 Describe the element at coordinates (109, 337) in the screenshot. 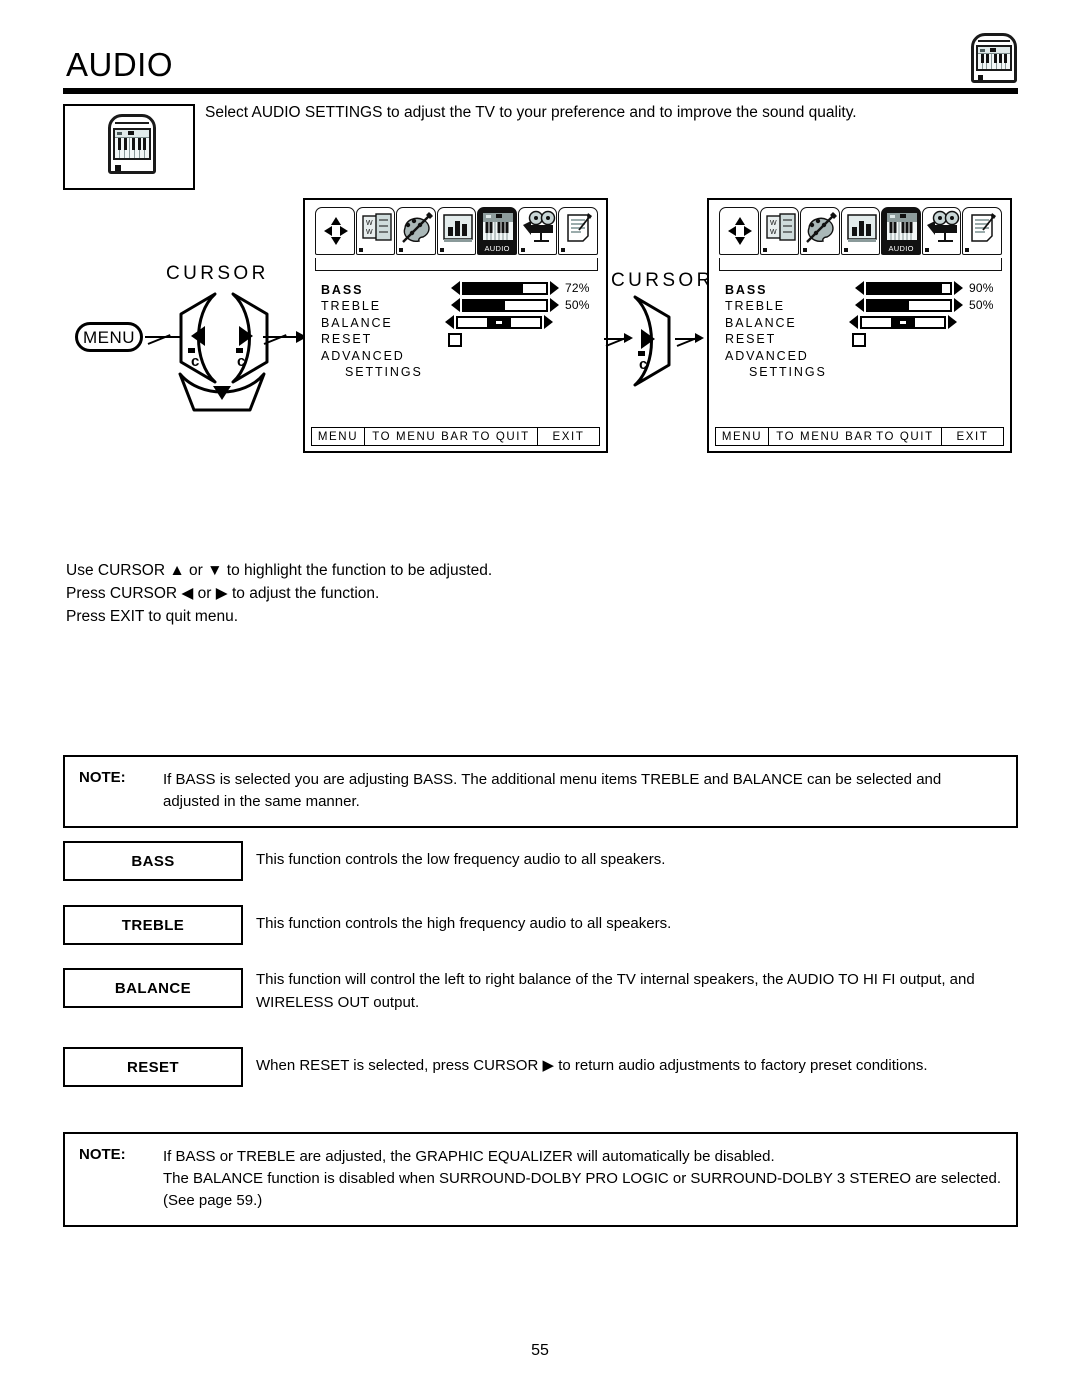

I see `menu-button: MENU` at that location.